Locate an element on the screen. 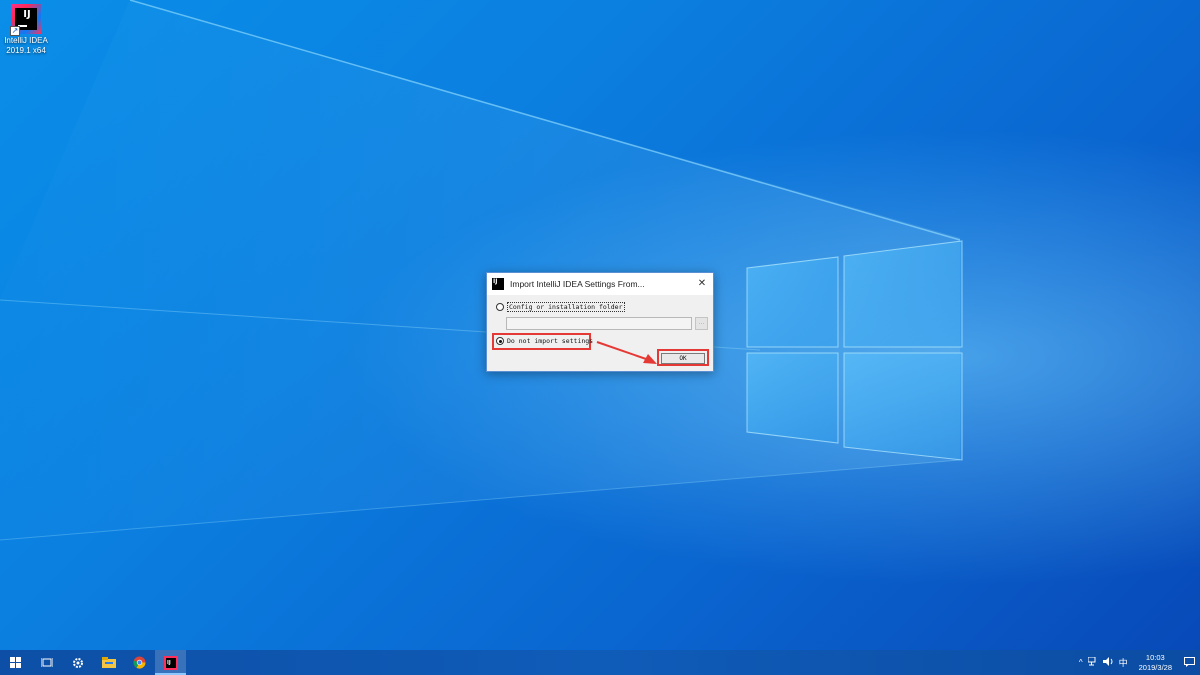  system-tray: ^ 中 10:03 2019/3/28 is located at coordinates (1139, 662).